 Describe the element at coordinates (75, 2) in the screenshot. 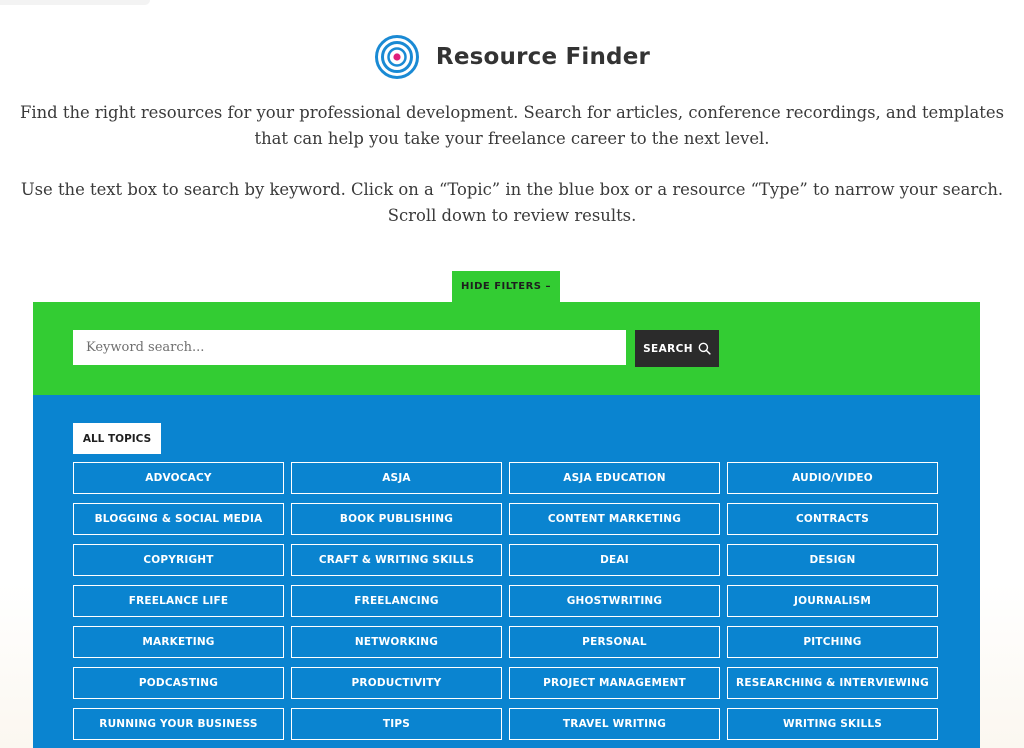

I see `top-edge-sliver` at that location.